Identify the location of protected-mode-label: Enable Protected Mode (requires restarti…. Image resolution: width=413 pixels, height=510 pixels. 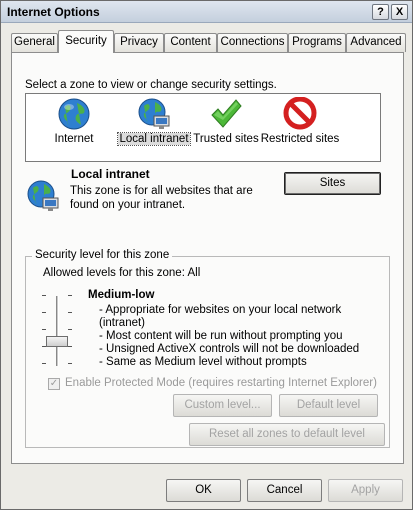
(221, 383).